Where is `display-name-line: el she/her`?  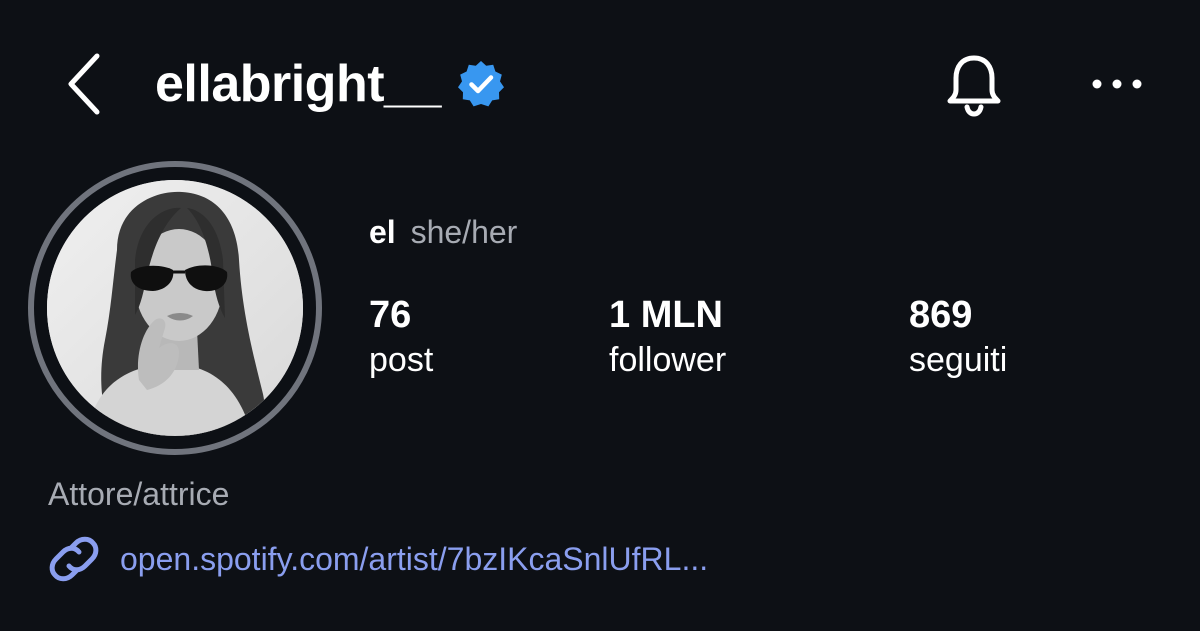 display-name-line: el she/her is located at coordinates (443, 232).